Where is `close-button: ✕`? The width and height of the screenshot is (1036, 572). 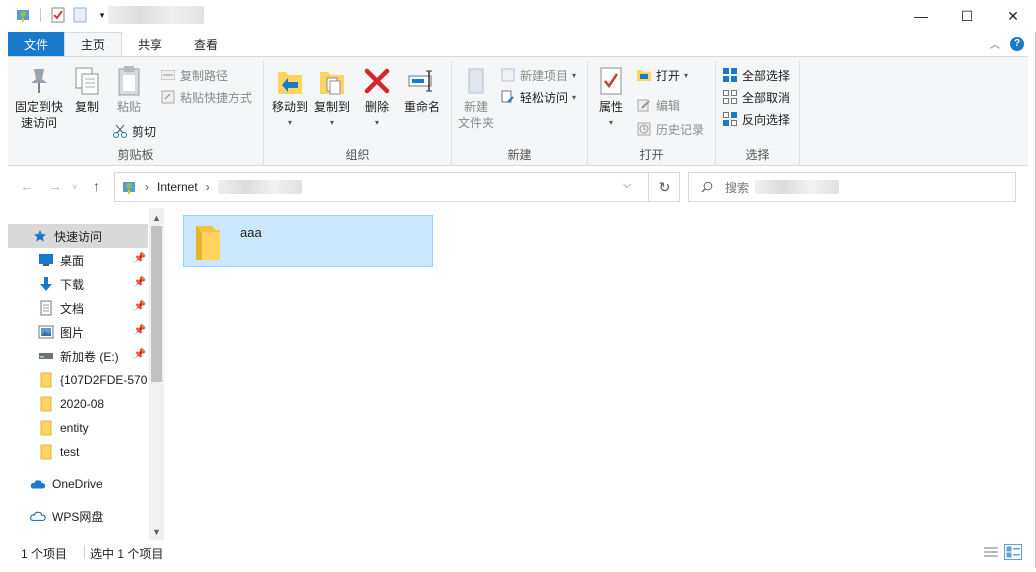 close-button: ✕ is located at coordinates (1013, 16).